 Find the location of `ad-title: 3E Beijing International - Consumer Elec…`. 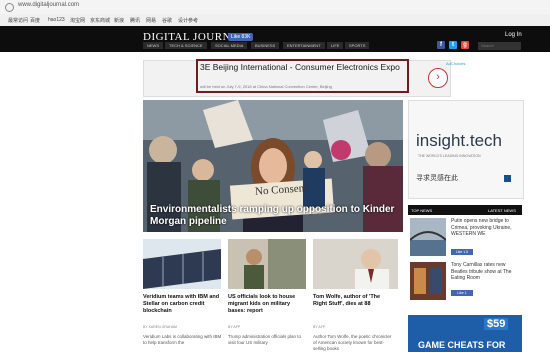

ad-title: 3E Beijing International - Consumer Elec… is located at coordinates (302, 67).